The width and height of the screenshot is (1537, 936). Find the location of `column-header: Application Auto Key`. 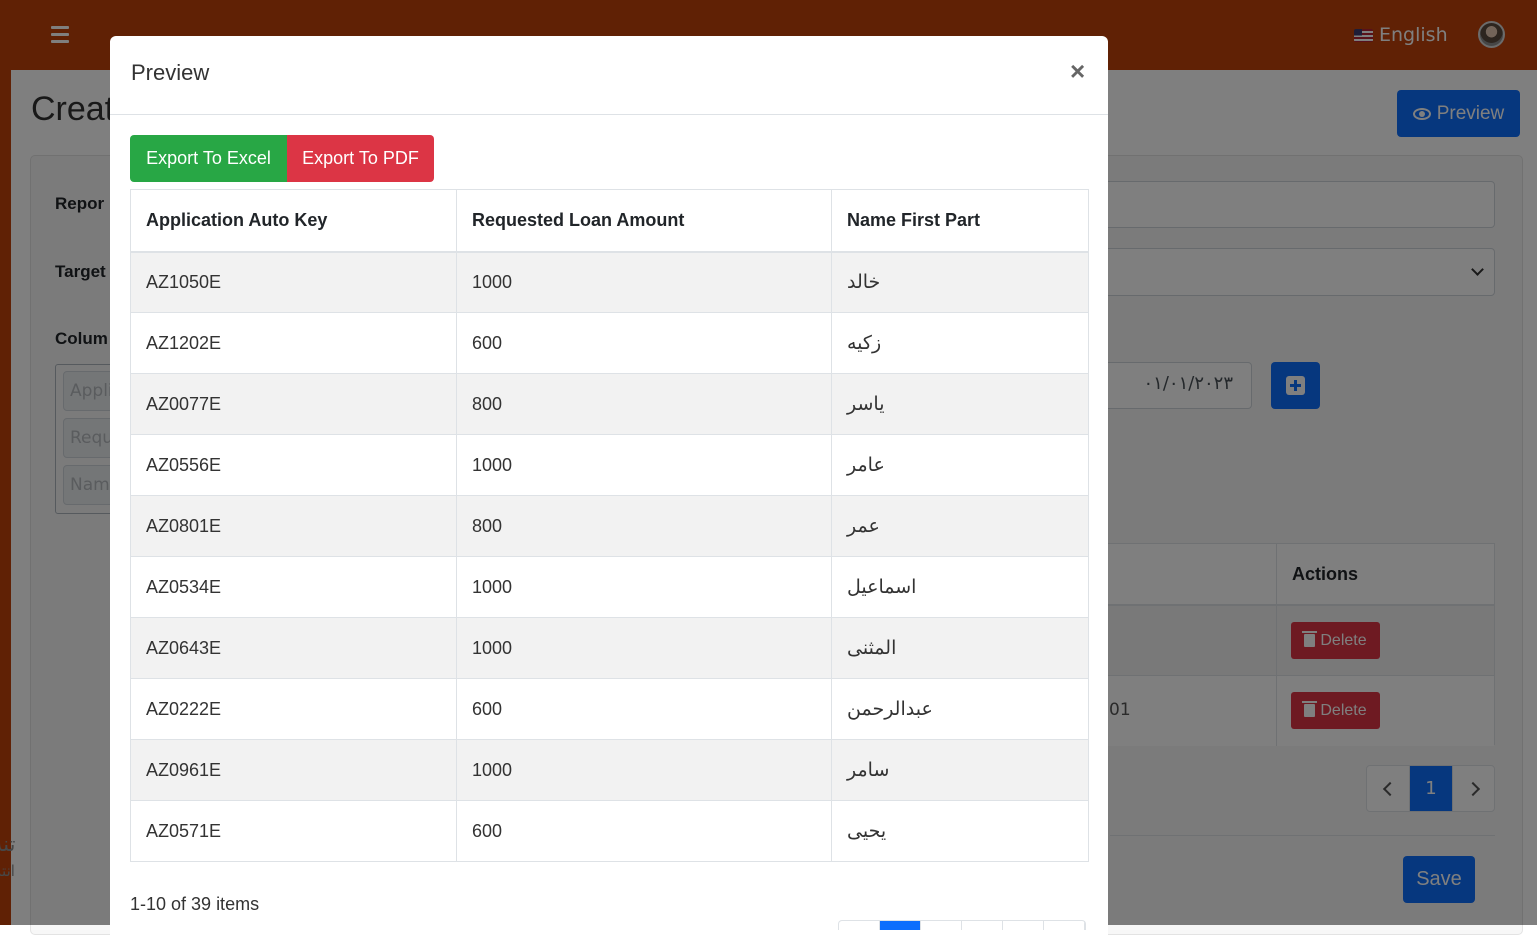

column-header: Application Auto Key is located at coordinates (293, 221).